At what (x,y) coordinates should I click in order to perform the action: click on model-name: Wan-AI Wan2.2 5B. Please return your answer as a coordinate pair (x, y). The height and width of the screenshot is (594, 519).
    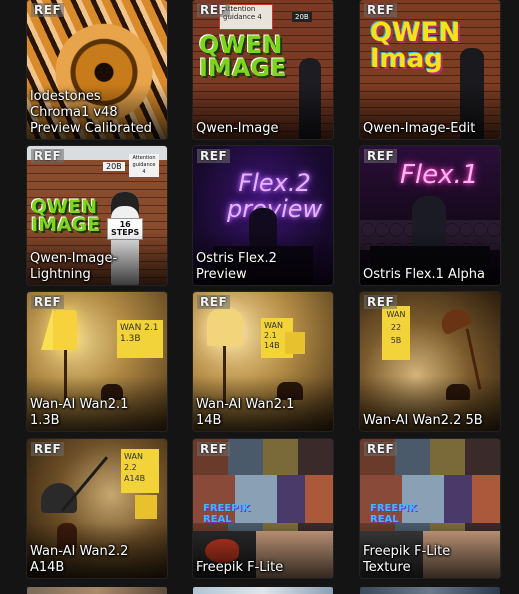
    Looking at the image, I should click on (423, 420).